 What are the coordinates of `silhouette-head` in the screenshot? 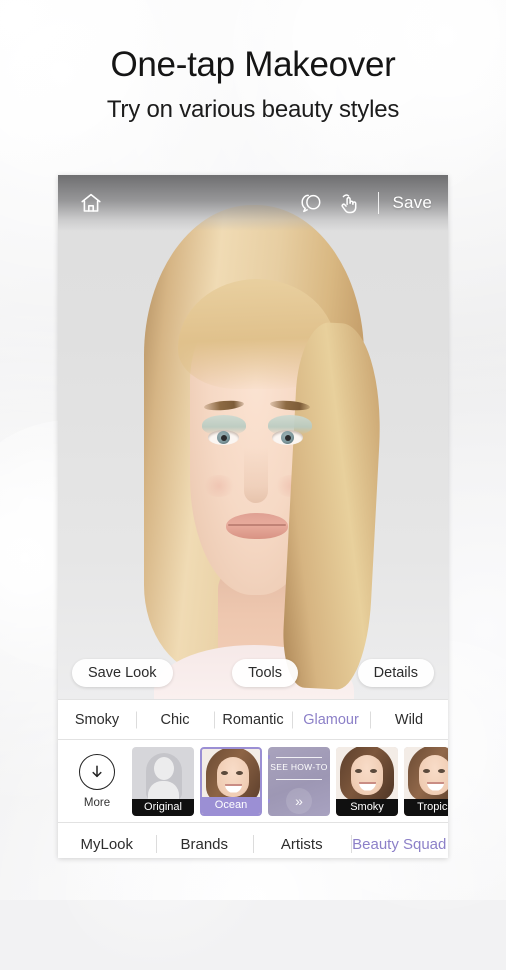 It's located at (164, 768).